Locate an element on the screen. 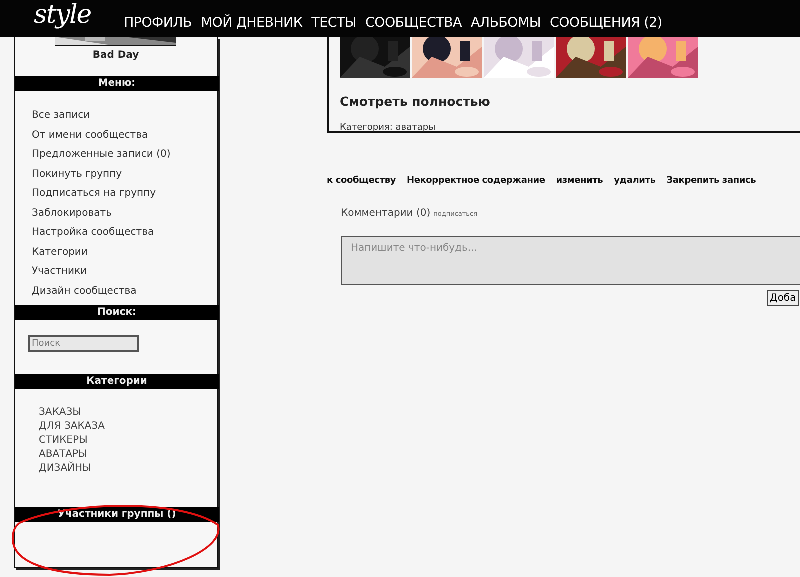 The width and height of the screenshot is (800, 577). profile-name: Bad Day is located at coordinates (116, 55).